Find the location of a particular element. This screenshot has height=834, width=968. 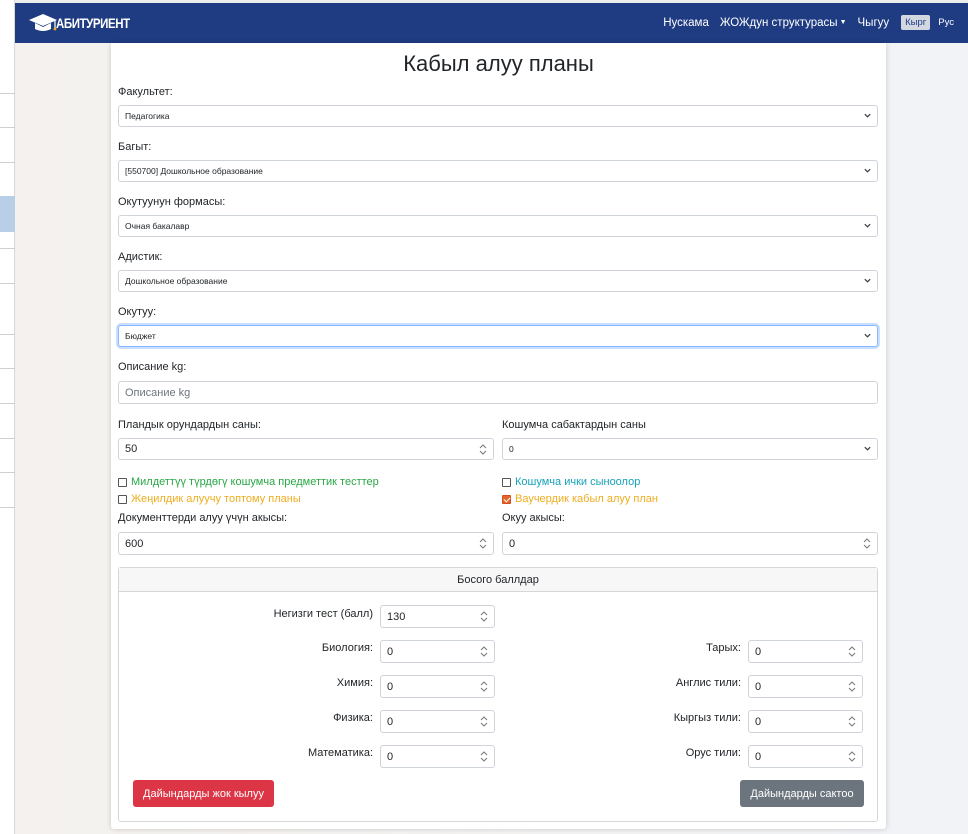

education-label: Окутуу: is located at coordinates (137, 312).